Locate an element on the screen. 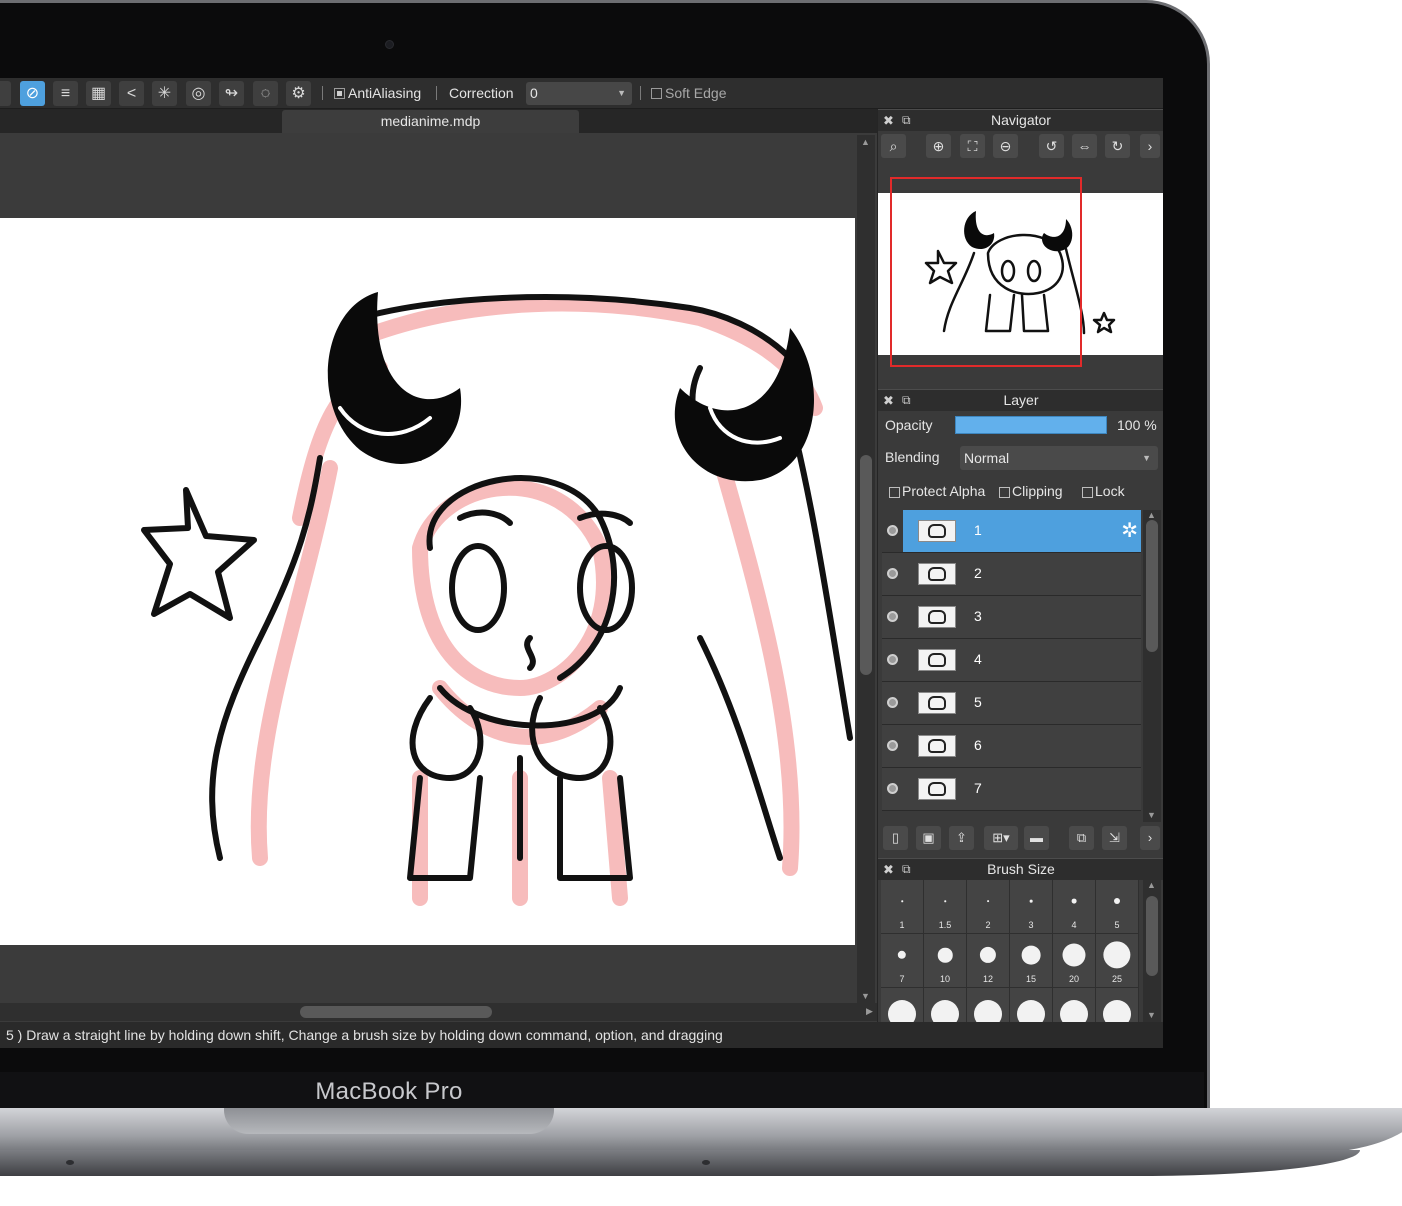 Image resolution: width=1402 pixels, height=1206 pixels. layer-scroll-thumb is located at coordinates (1152, 586).